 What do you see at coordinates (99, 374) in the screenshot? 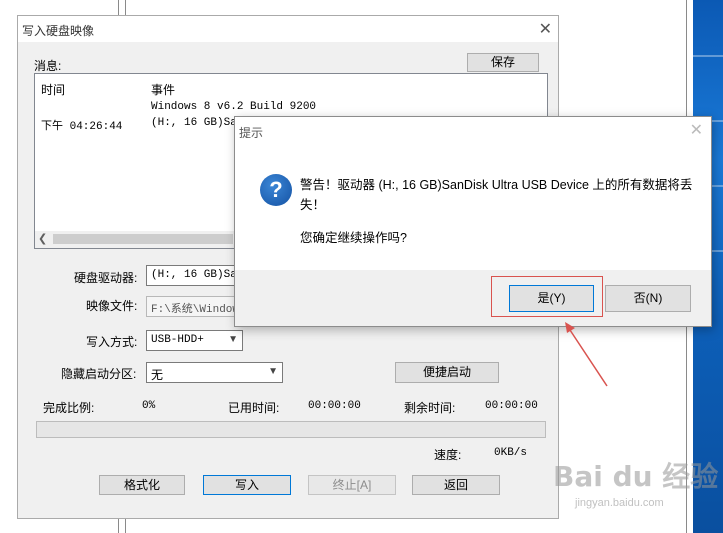
I see `hidden-partition-label: 隐藏启动分区:` at bounding box center [99, 374].